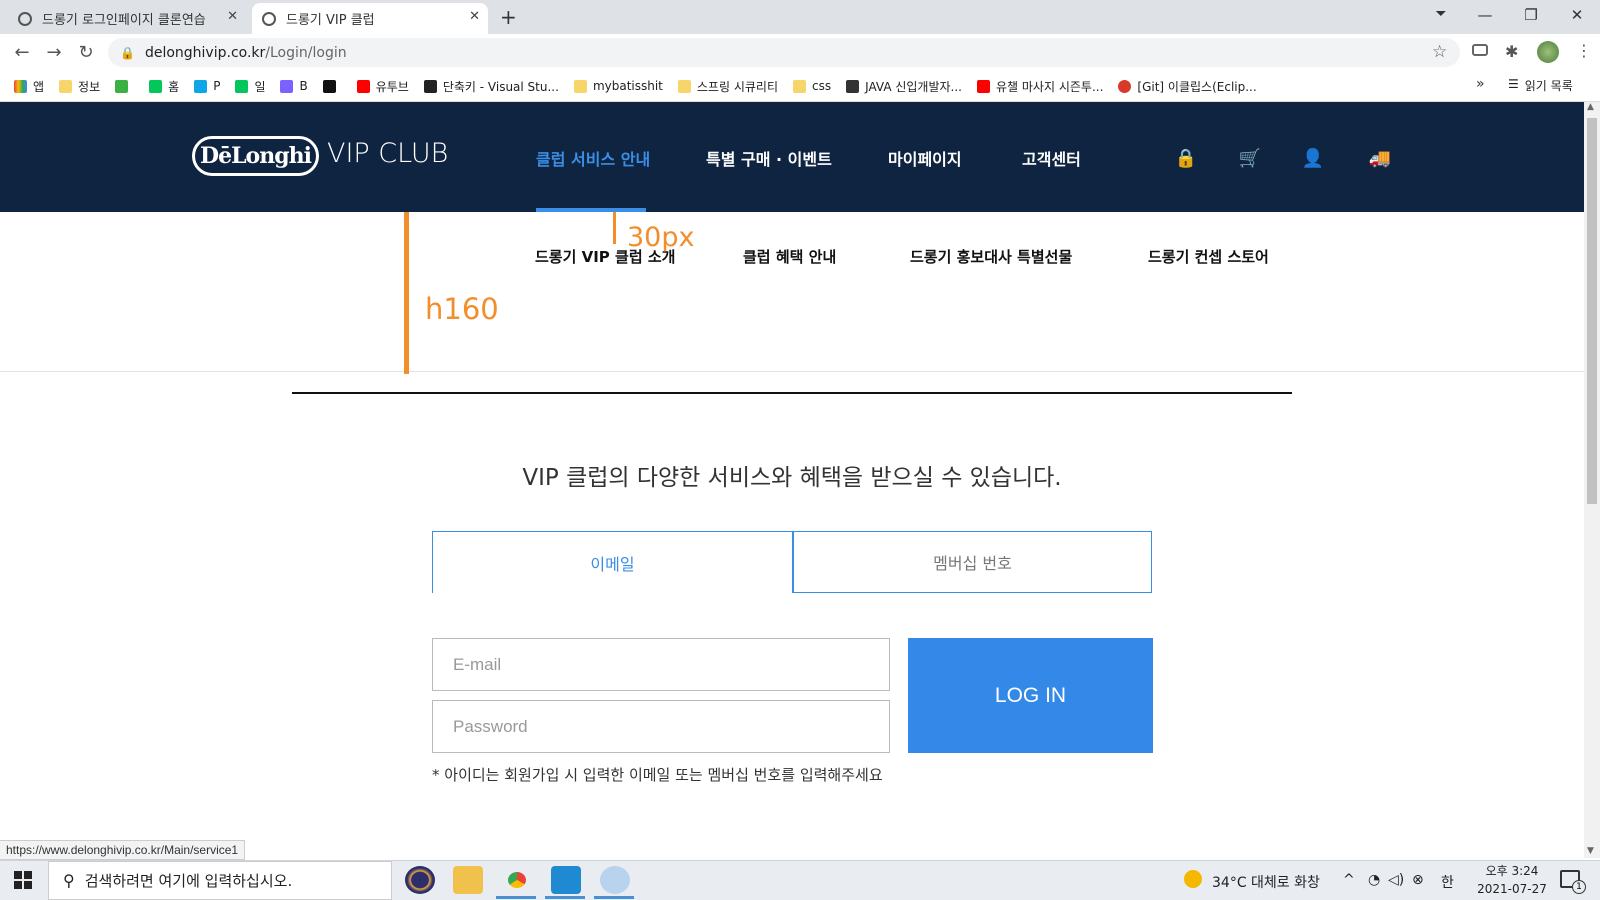 The height and width of the screenshot is (900, 1600). I want to click on reading-list-button: ☰ 읽기 목록, so click(1540, 85).